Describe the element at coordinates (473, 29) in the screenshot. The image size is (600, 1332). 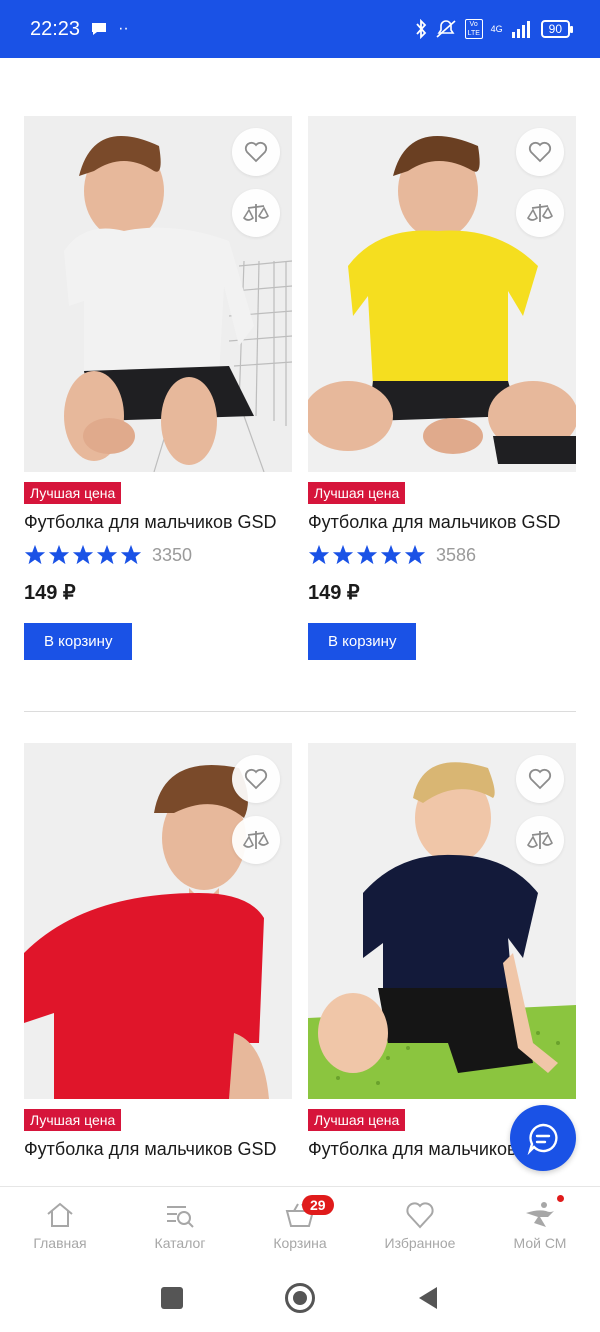
I see `volte-icon: Vo LTE` at that location.